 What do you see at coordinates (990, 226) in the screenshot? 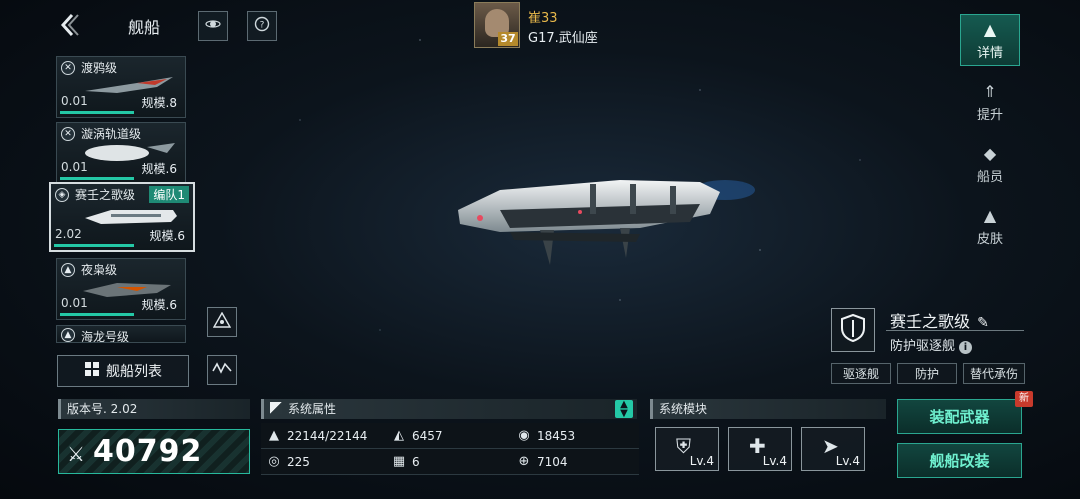
I see `tab-skin: ▲ 皮肤` at bounding box center [990, 226].